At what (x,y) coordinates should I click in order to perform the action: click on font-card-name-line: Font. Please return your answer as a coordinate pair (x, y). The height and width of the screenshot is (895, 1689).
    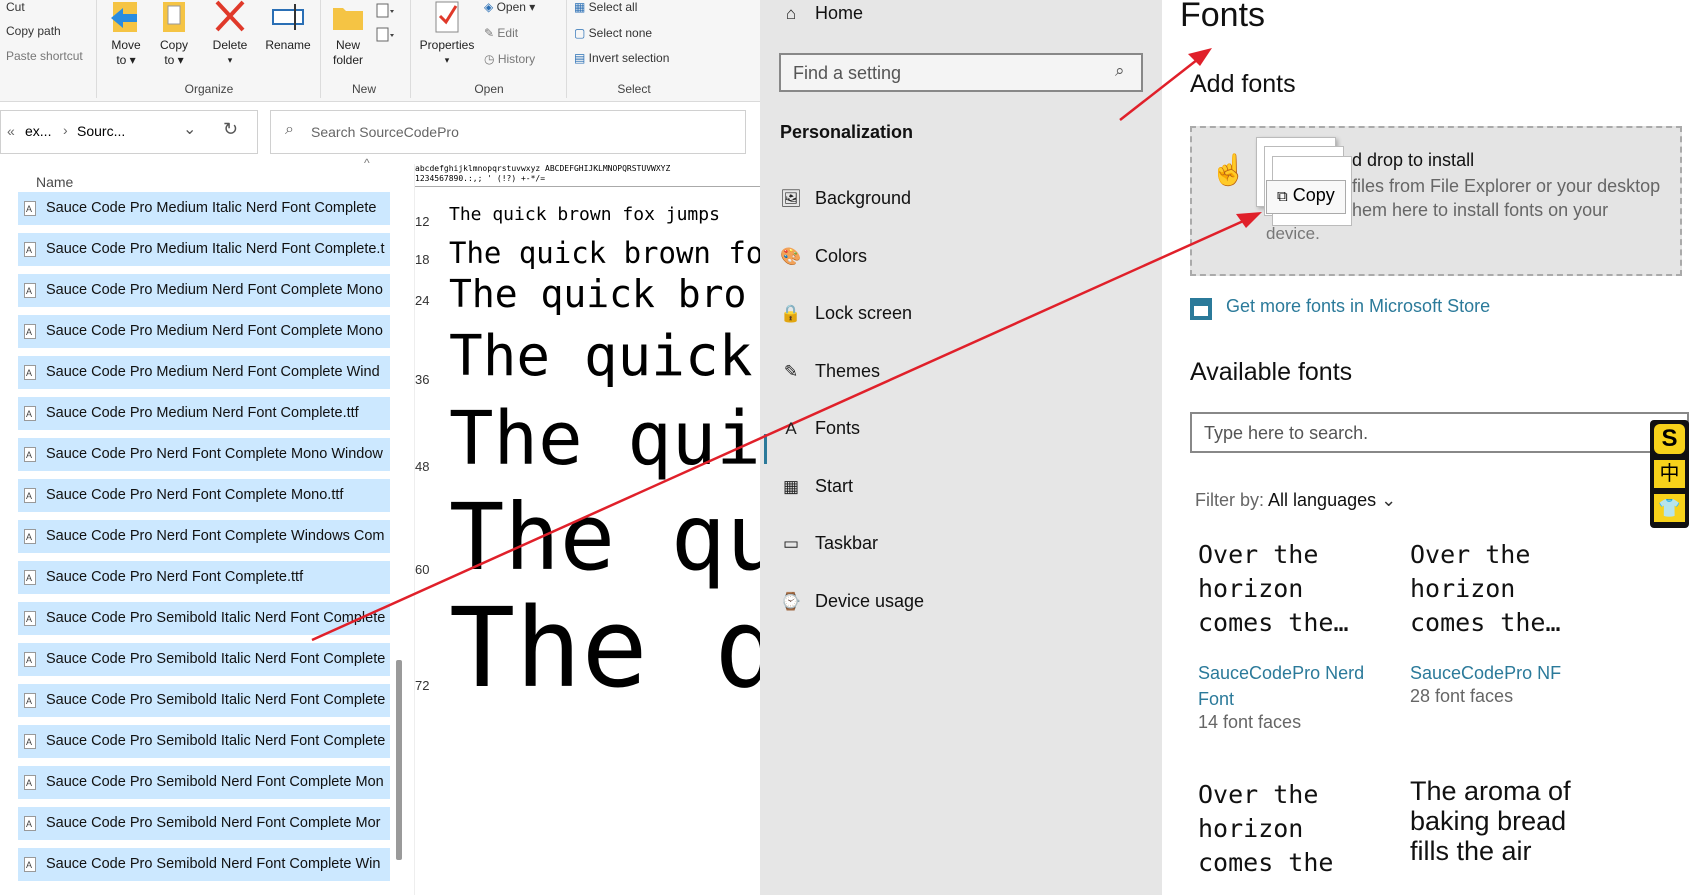
    Looking at the image, I should click on (1216, 699).